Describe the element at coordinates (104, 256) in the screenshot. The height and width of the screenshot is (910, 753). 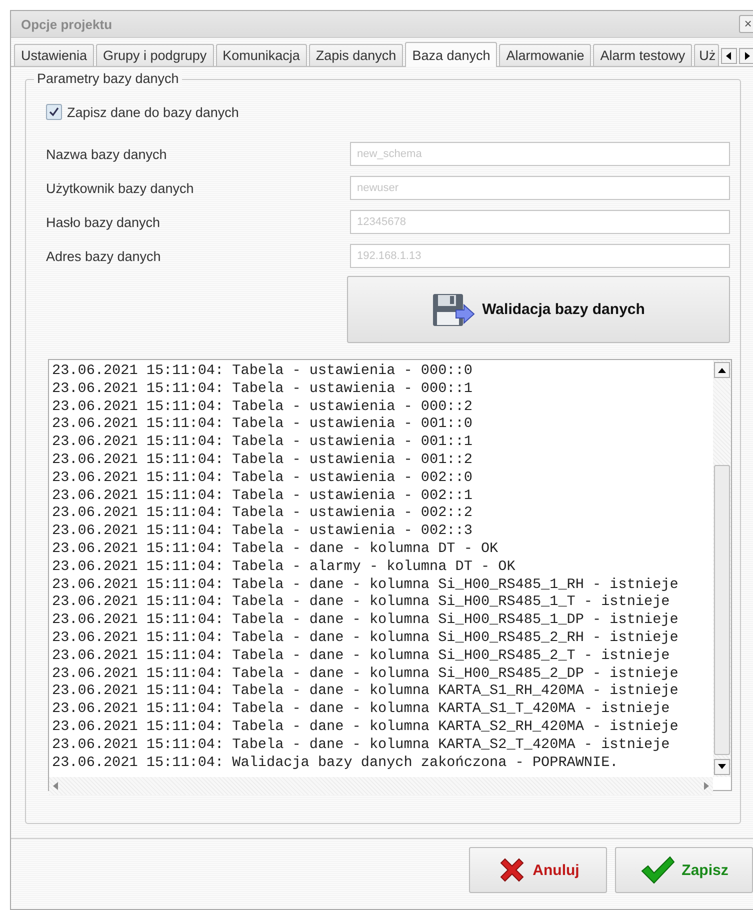
I see `field-label: Adres bazy danych` at that location.